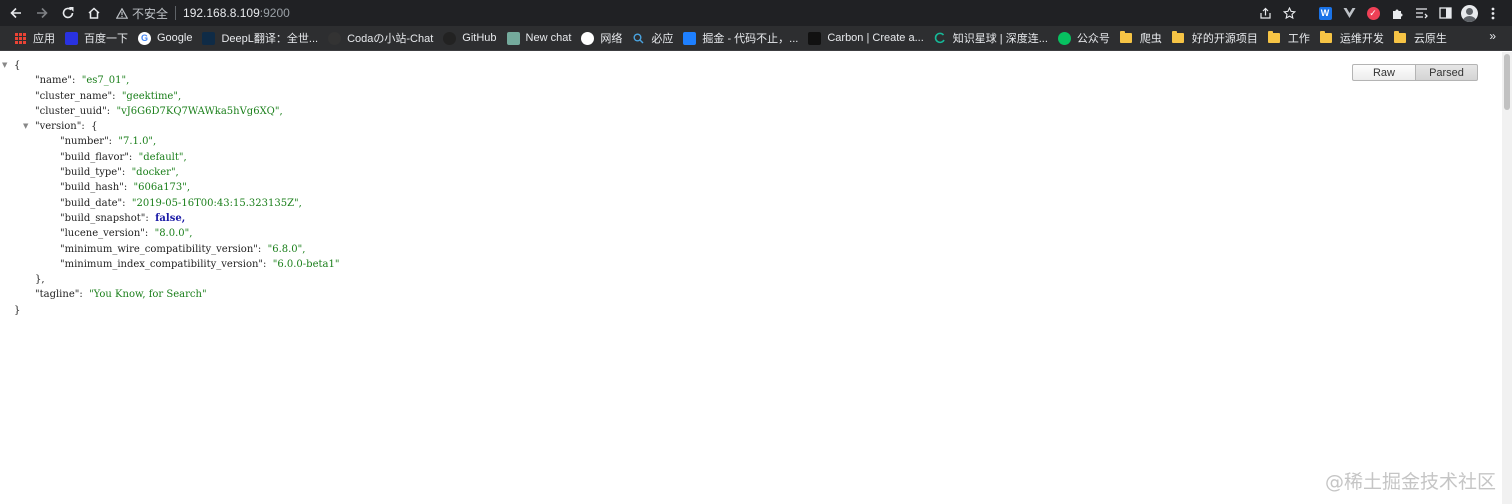 This screenshot has width=1512, height=504. What do you see at coordinates (173, 96) in the screenshot?
I see `json-row-cluster-name: "cluster_name": "geektime",` at bounding box center [173, 96].